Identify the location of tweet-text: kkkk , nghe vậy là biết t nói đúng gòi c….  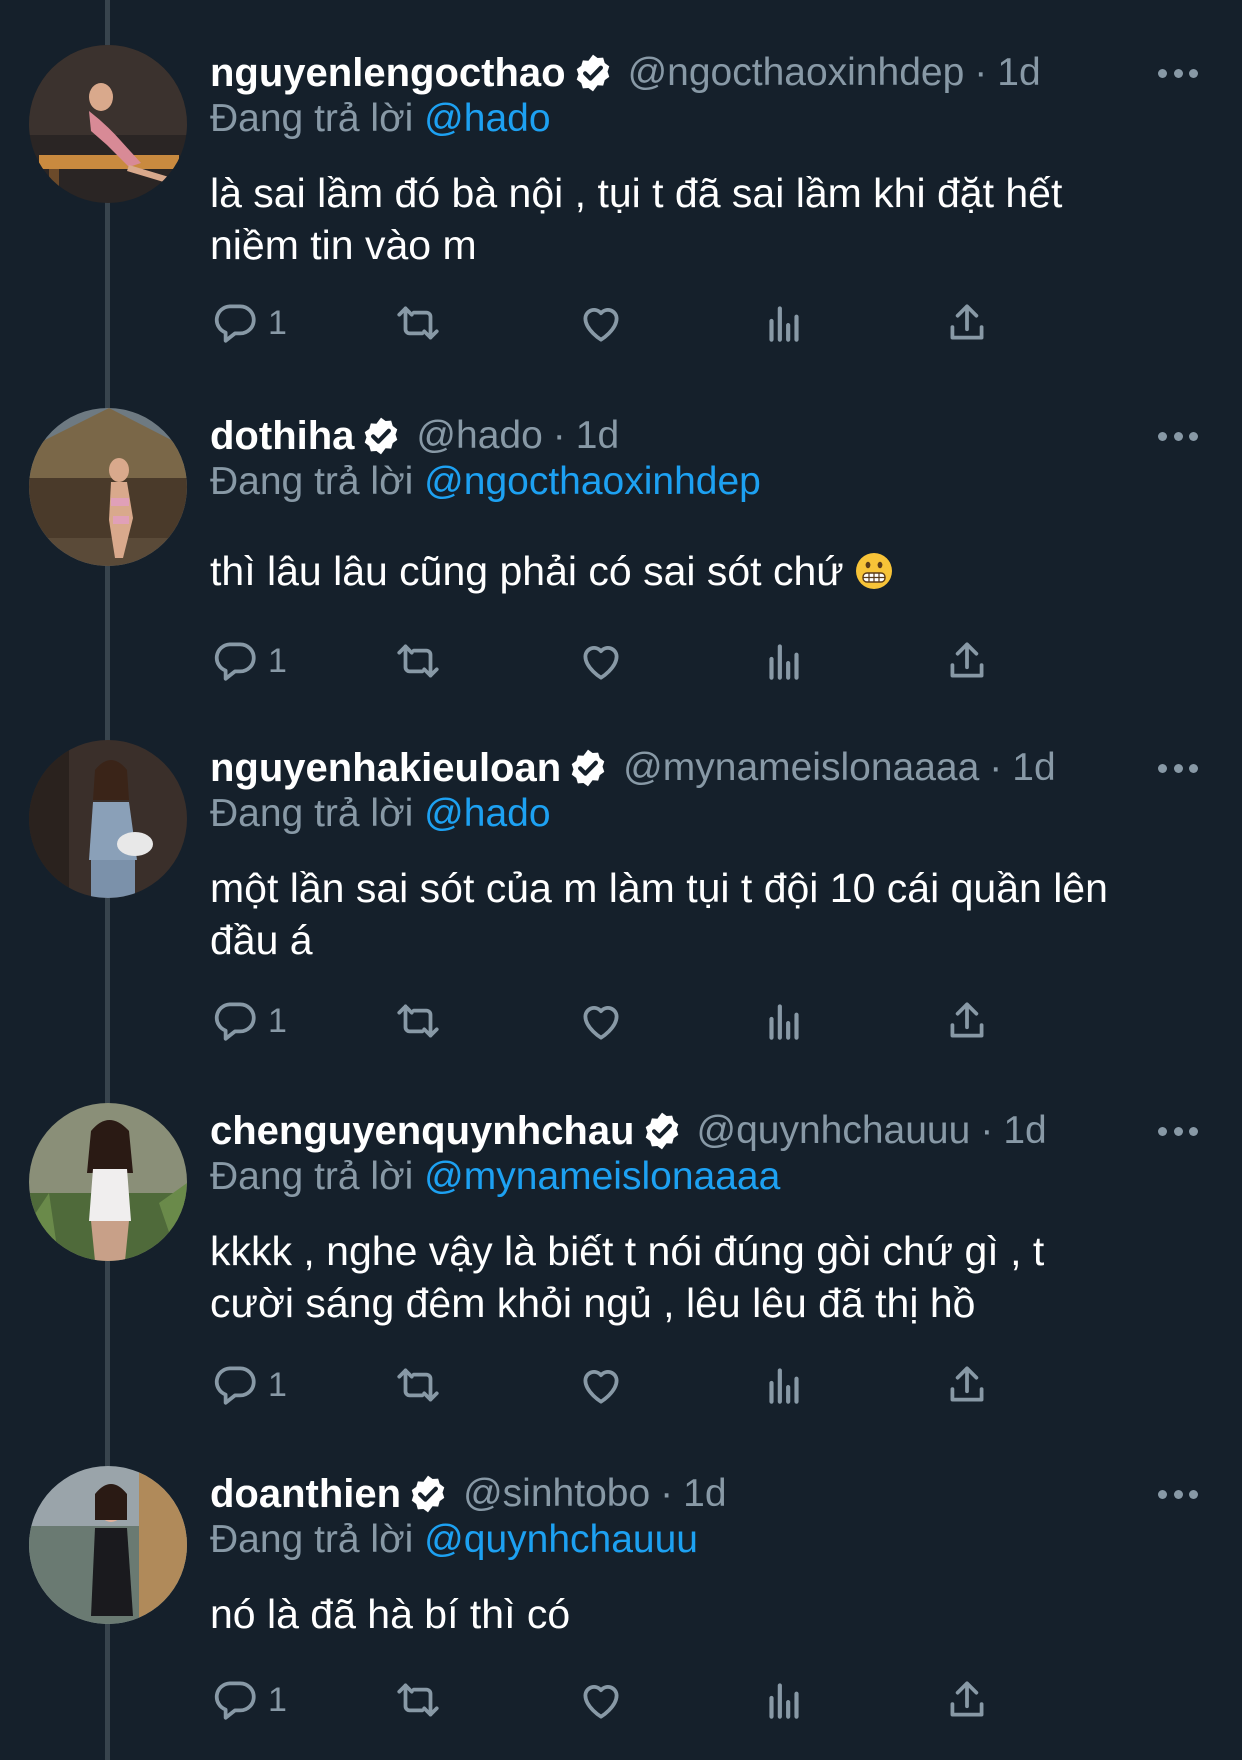
(710, 1277).